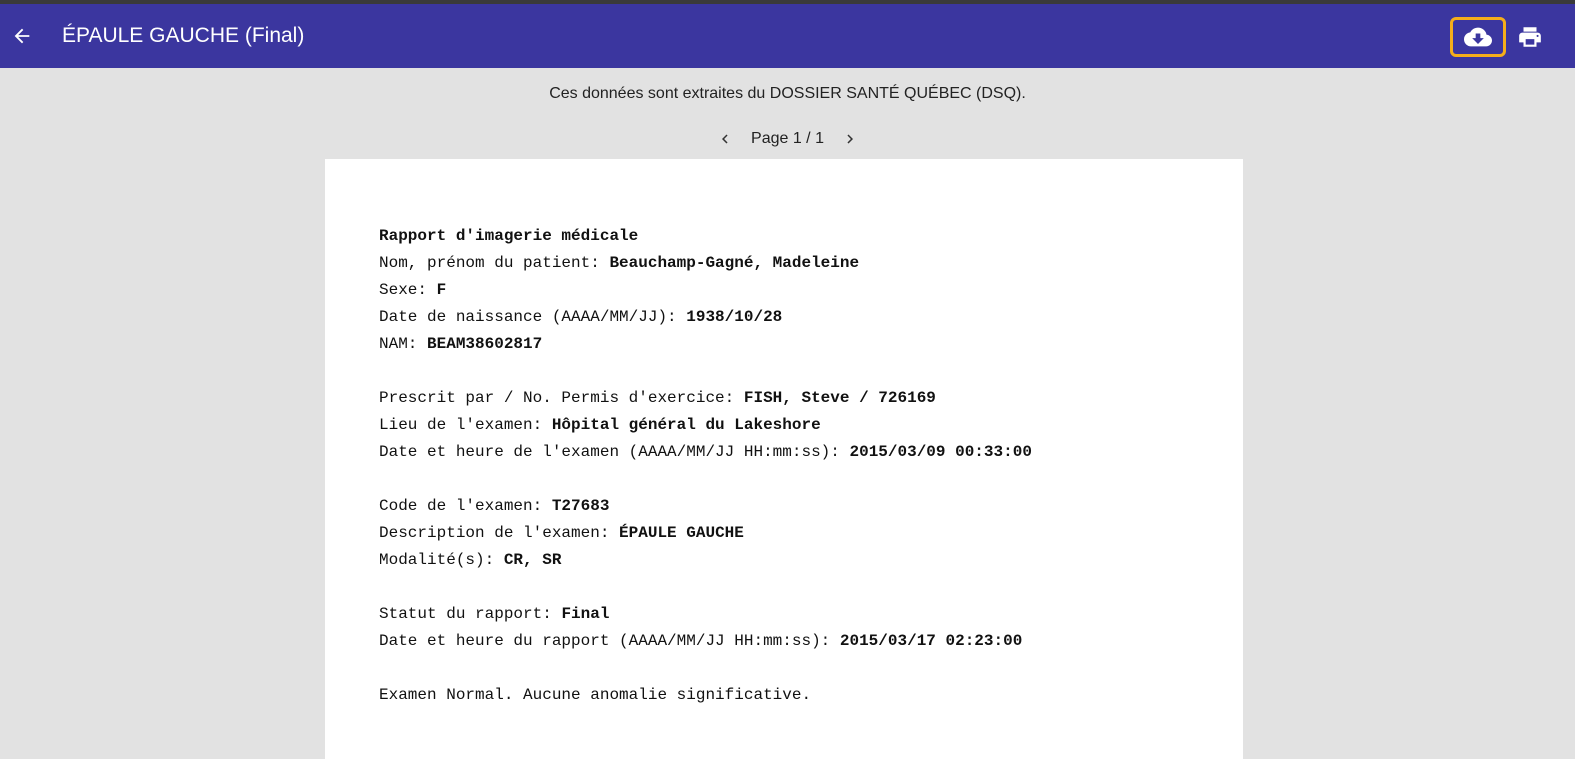 This screenshot has width=1575, height=759. What do you see at coordinates (465, 506) in the screenshot?
I see `field-label: Code de l'examen:` at bounding box center [465, 506].